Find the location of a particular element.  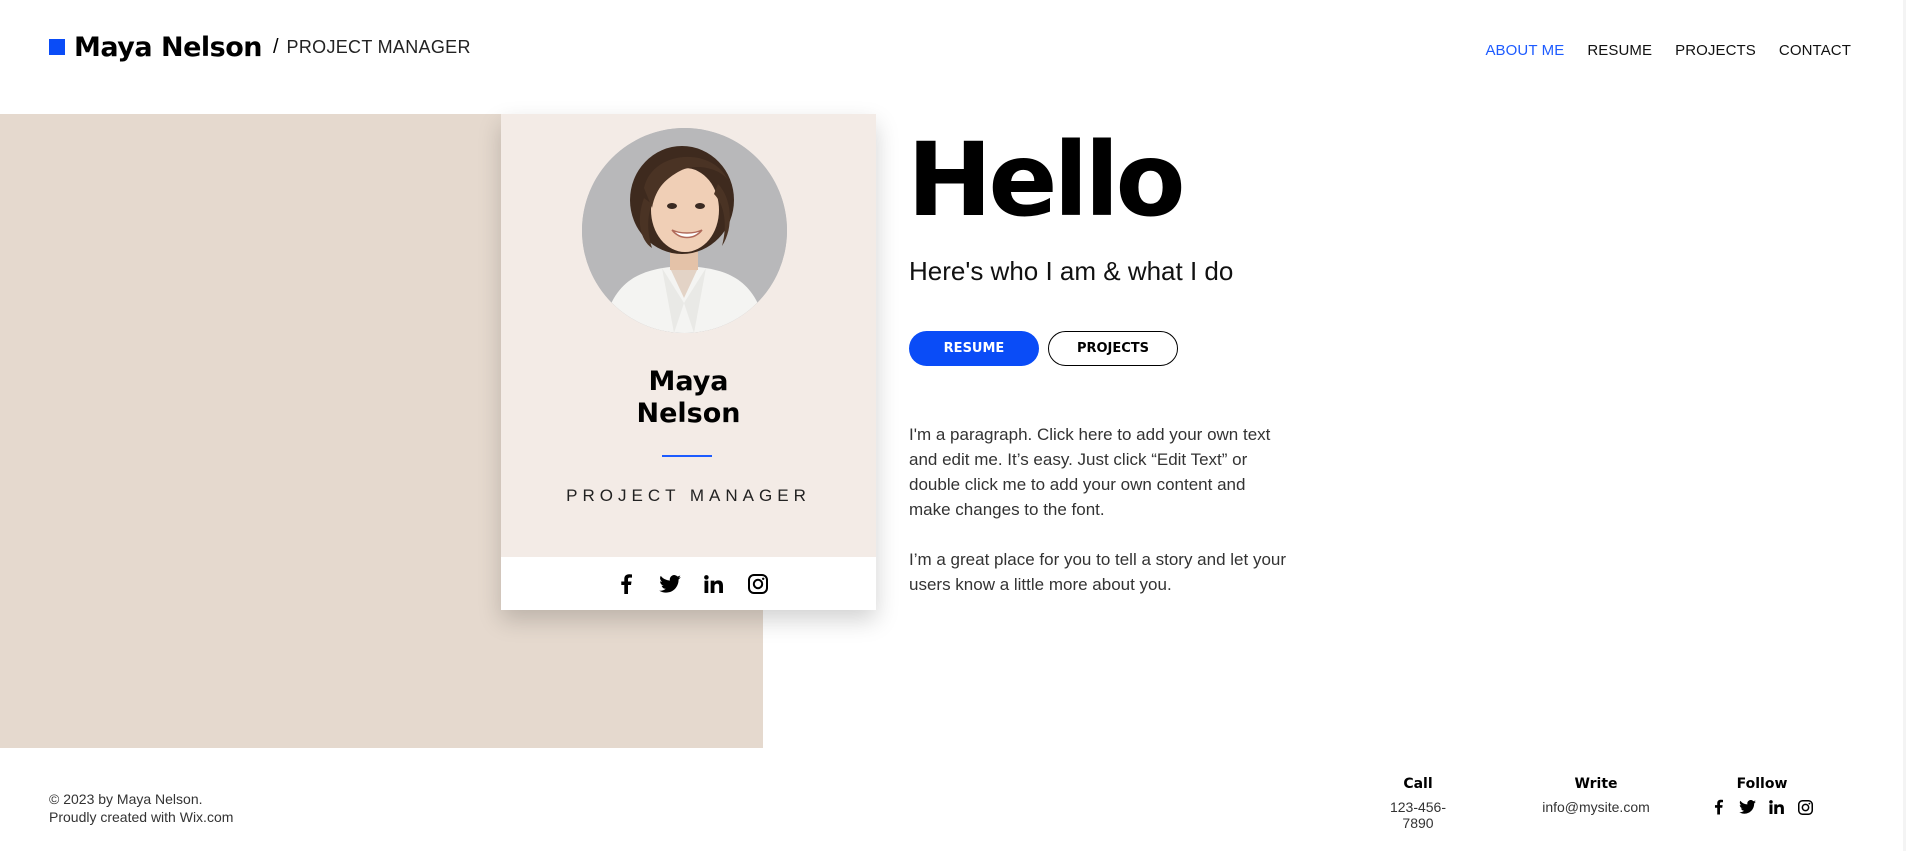

card-name-first: Maya is located at coordinates (688, 381).